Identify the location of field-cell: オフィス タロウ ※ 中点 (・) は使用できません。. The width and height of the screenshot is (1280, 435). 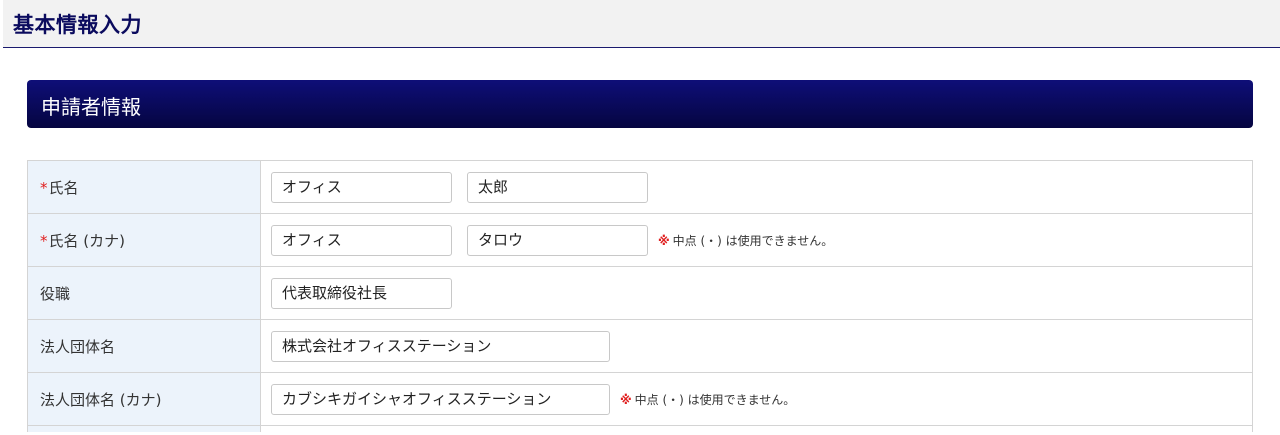
(756, 240).